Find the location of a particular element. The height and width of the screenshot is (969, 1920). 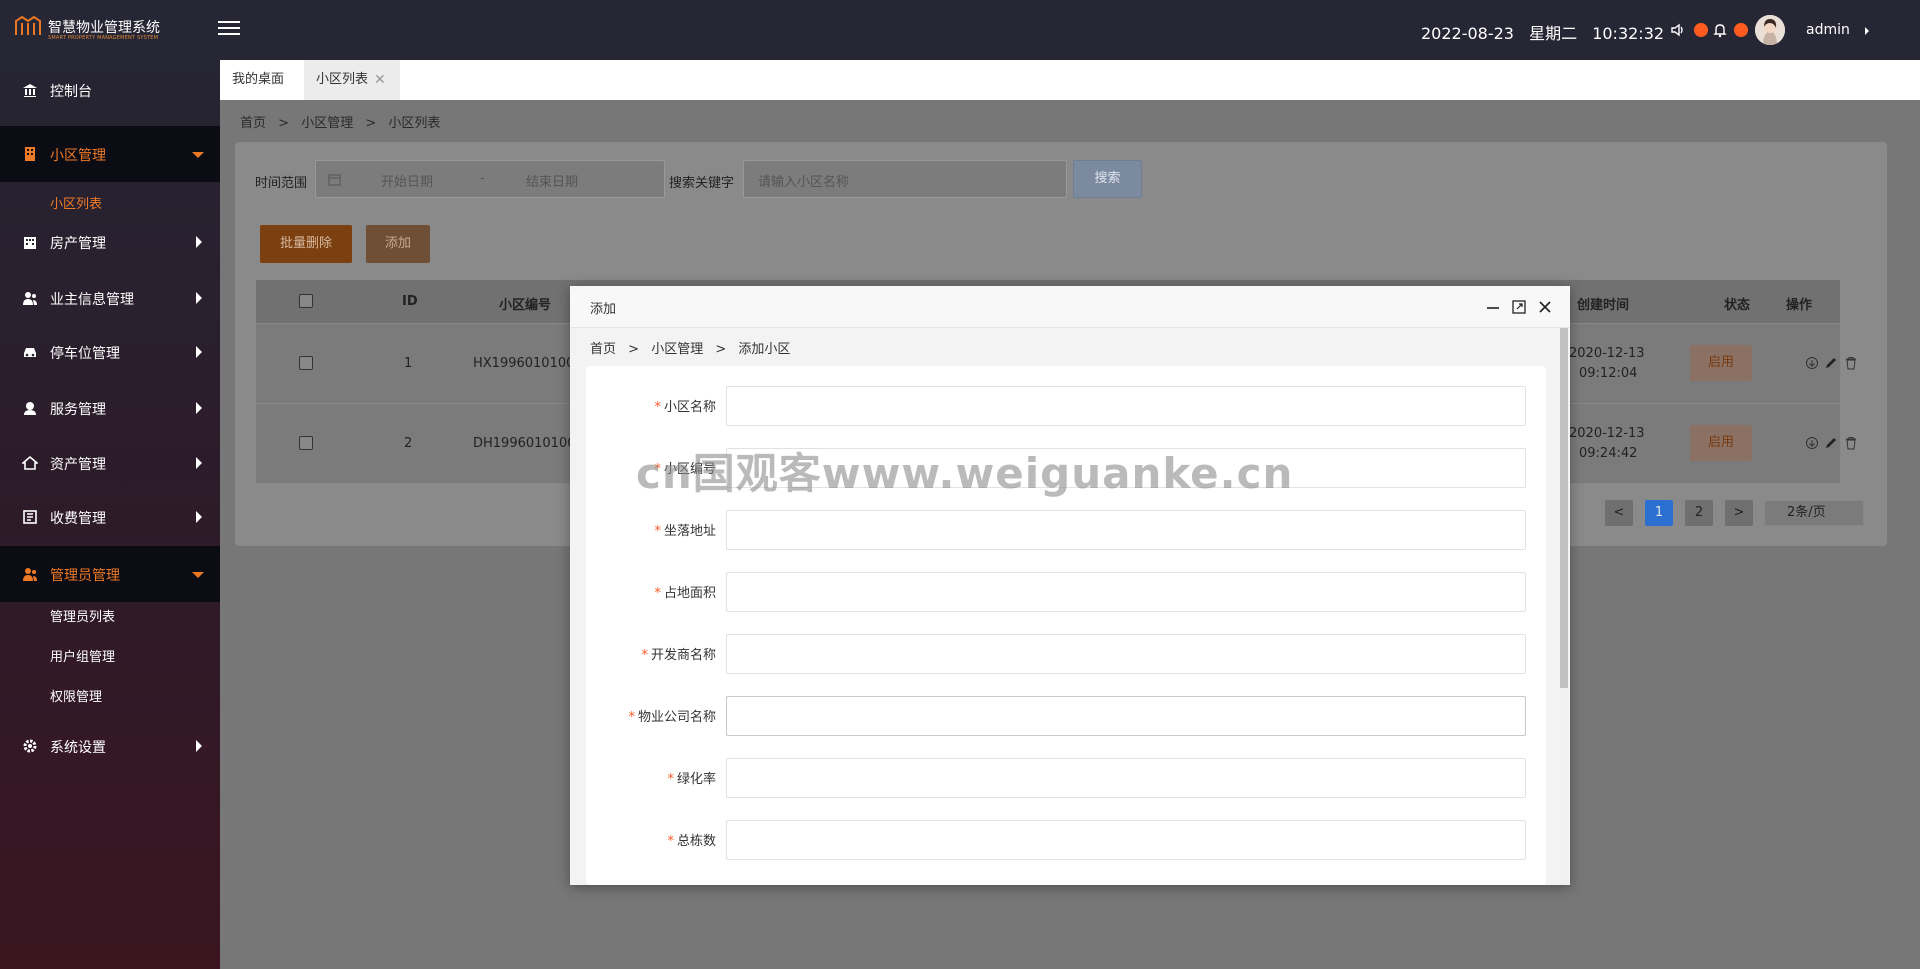

community-name-input is located at coordinates (1126, 406).